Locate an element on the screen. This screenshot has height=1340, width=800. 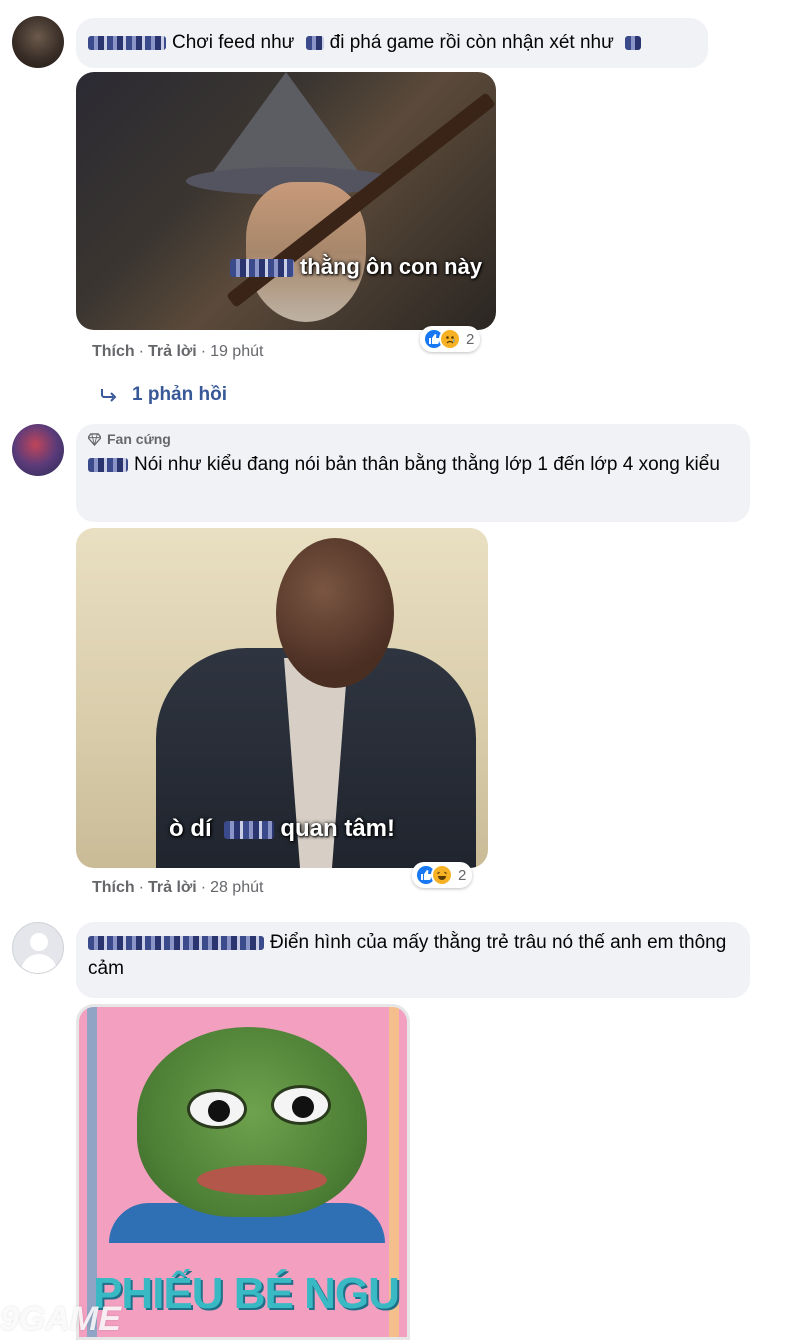
comment-image-meme: PHIẾU BÉ NGU is located at coordinates (243, 1172).